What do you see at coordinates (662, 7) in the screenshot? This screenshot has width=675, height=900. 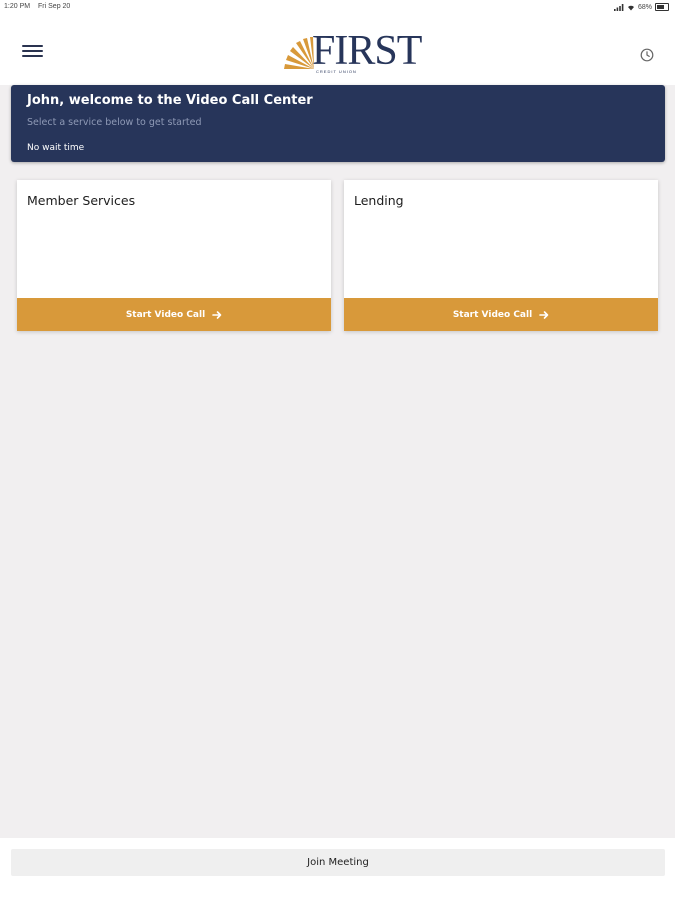 I see `battery-icon` at bounding box center [662, 7].